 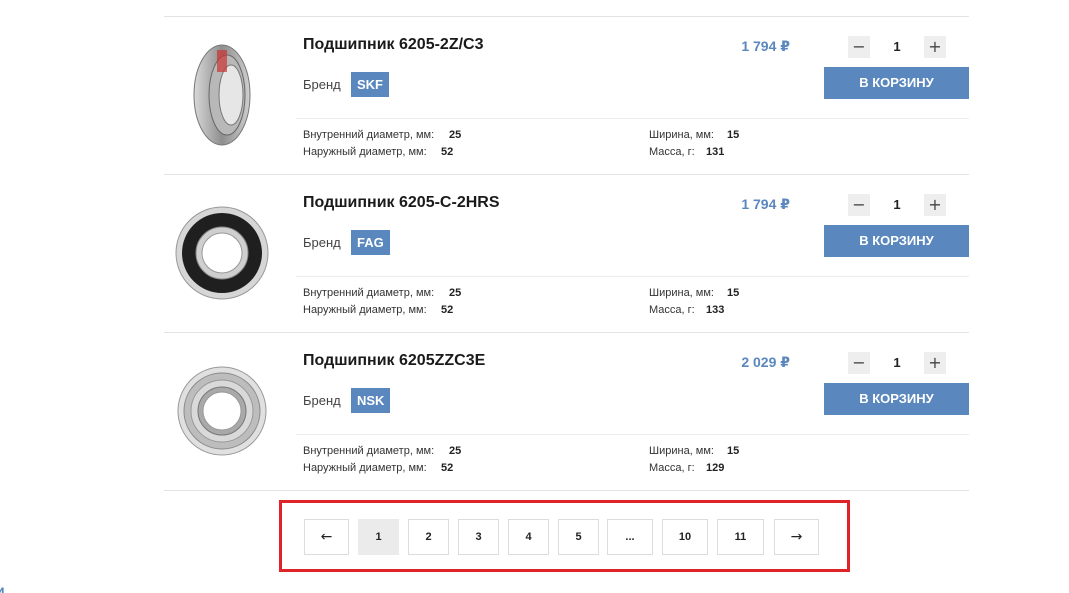 What do you see at coordinates (393, 45) in the screenshot?
I see `product-title: Подшипник 6205-2Z/C3` at bounding box center [393, 45].